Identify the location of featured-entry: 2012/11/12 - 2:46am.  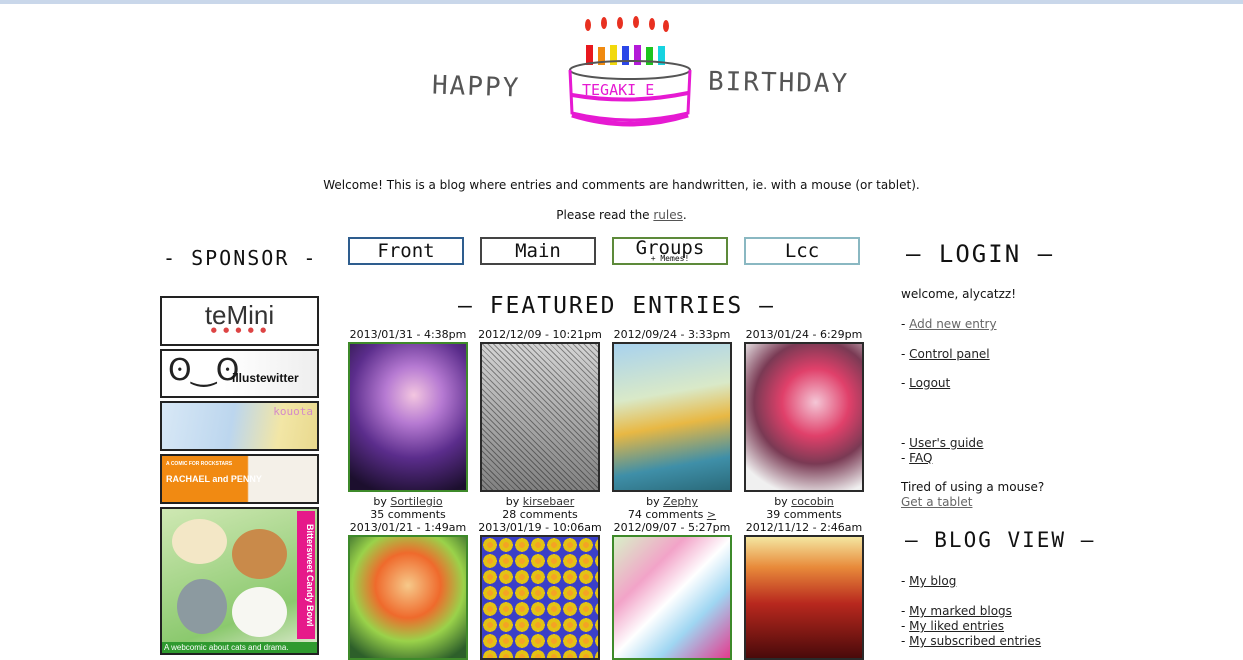
(804, 590).